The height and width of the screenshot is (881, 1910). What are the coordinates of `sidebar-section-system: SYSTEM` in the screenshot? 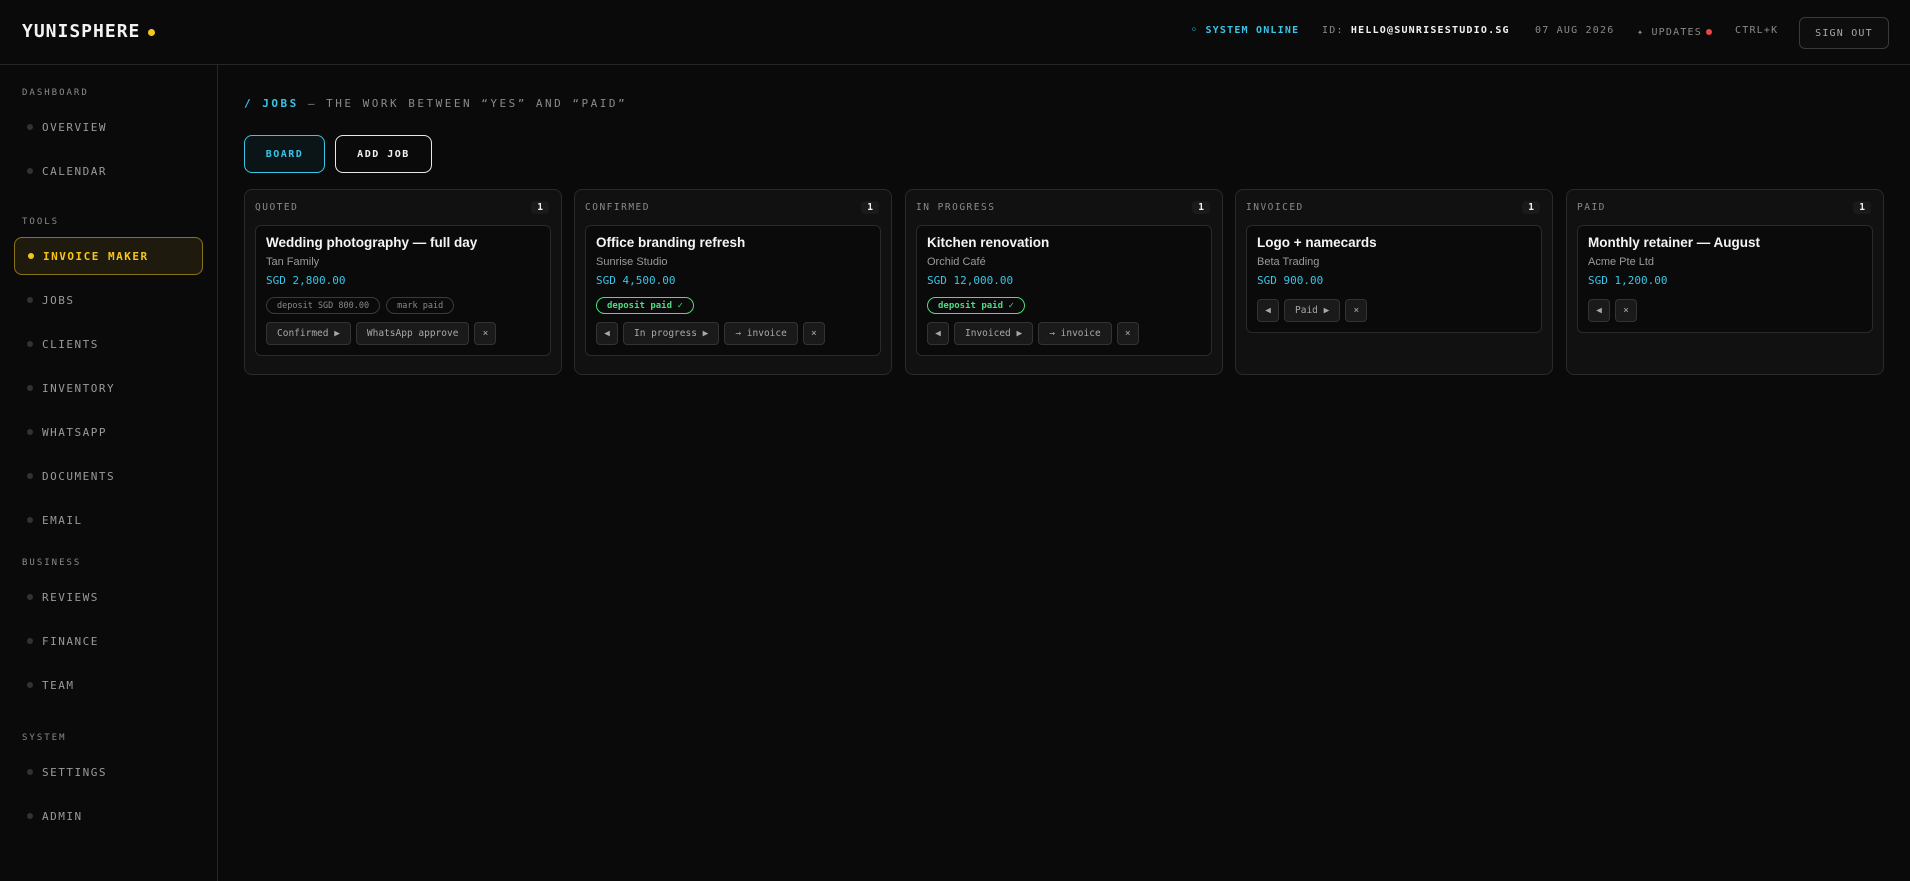 It's located at (44, 738).